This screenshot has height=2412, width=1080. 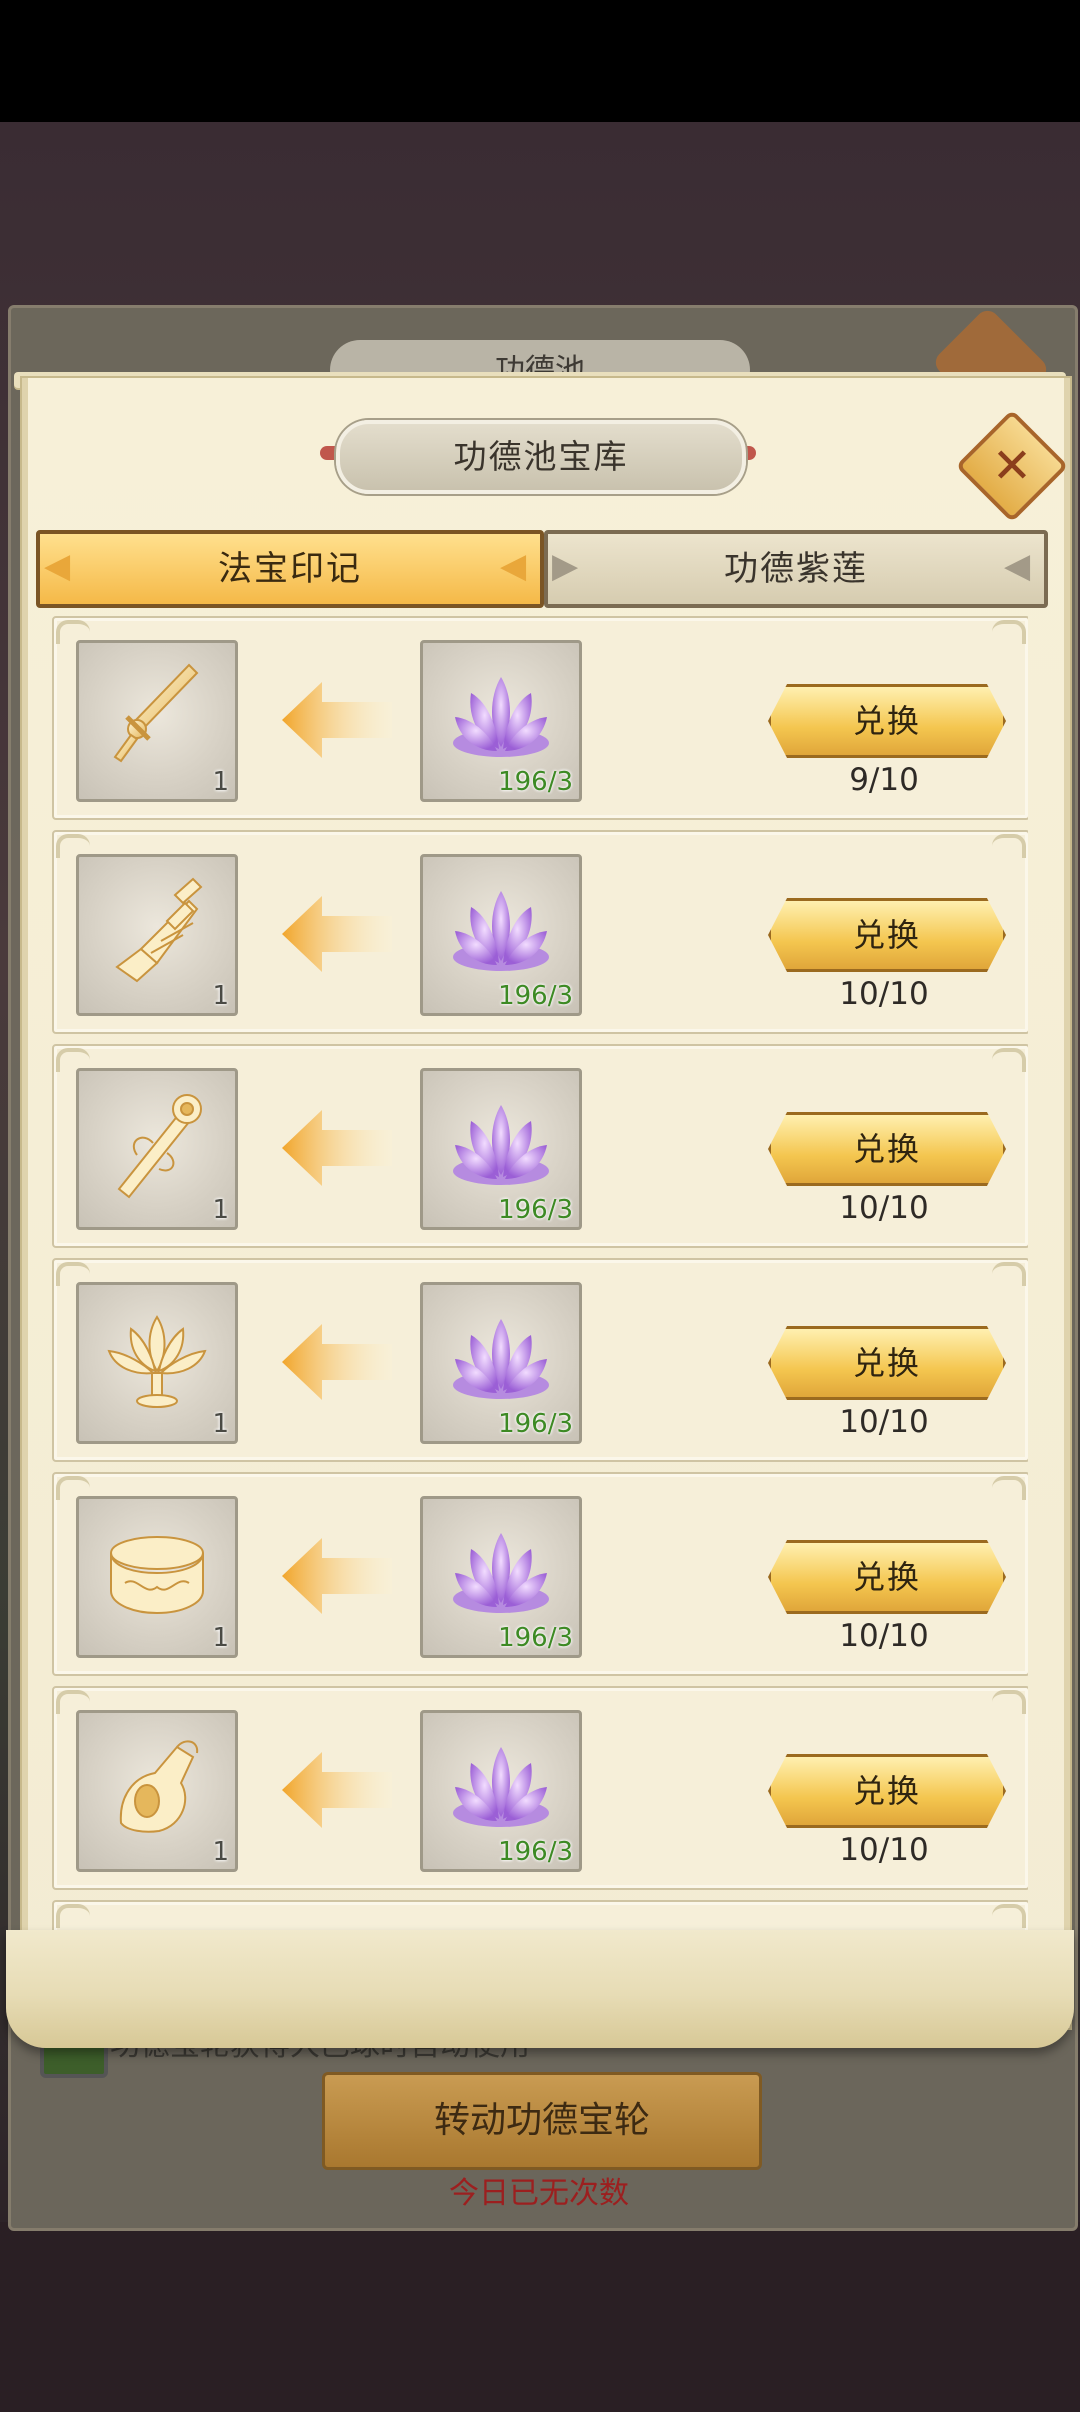 I want to click on tab-left-arrow-icon: ▶, so click(x=565, y=566).